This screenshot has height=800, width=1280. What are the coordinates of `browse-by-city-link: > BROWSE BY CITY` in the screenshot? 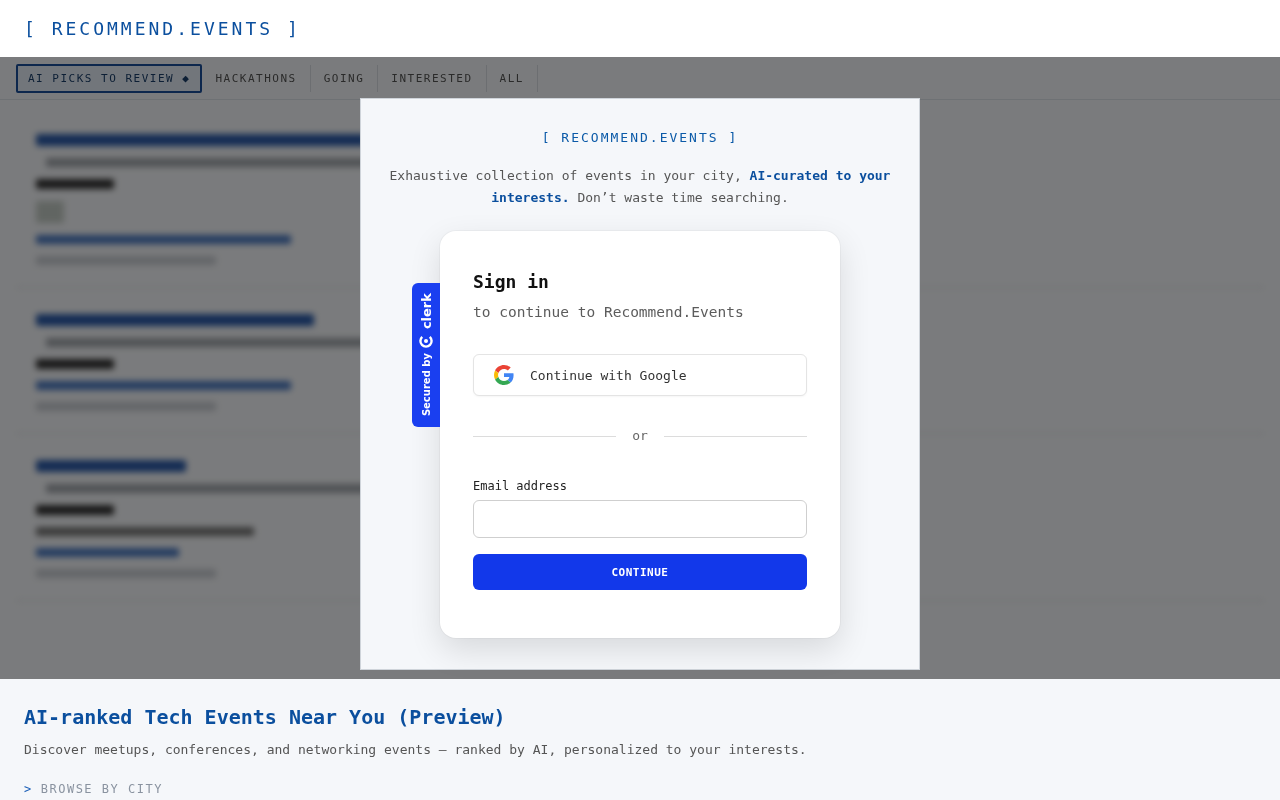 It's located at (93, 789).